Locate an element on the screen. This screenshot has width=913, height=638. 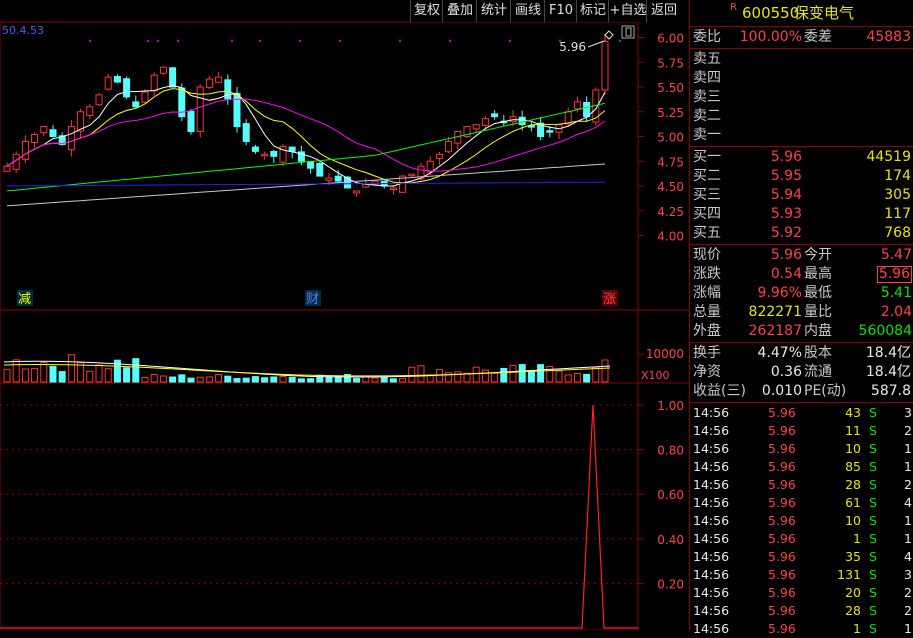
bid-row: 买四 5.93 117 is located at coordinates (801, 214).